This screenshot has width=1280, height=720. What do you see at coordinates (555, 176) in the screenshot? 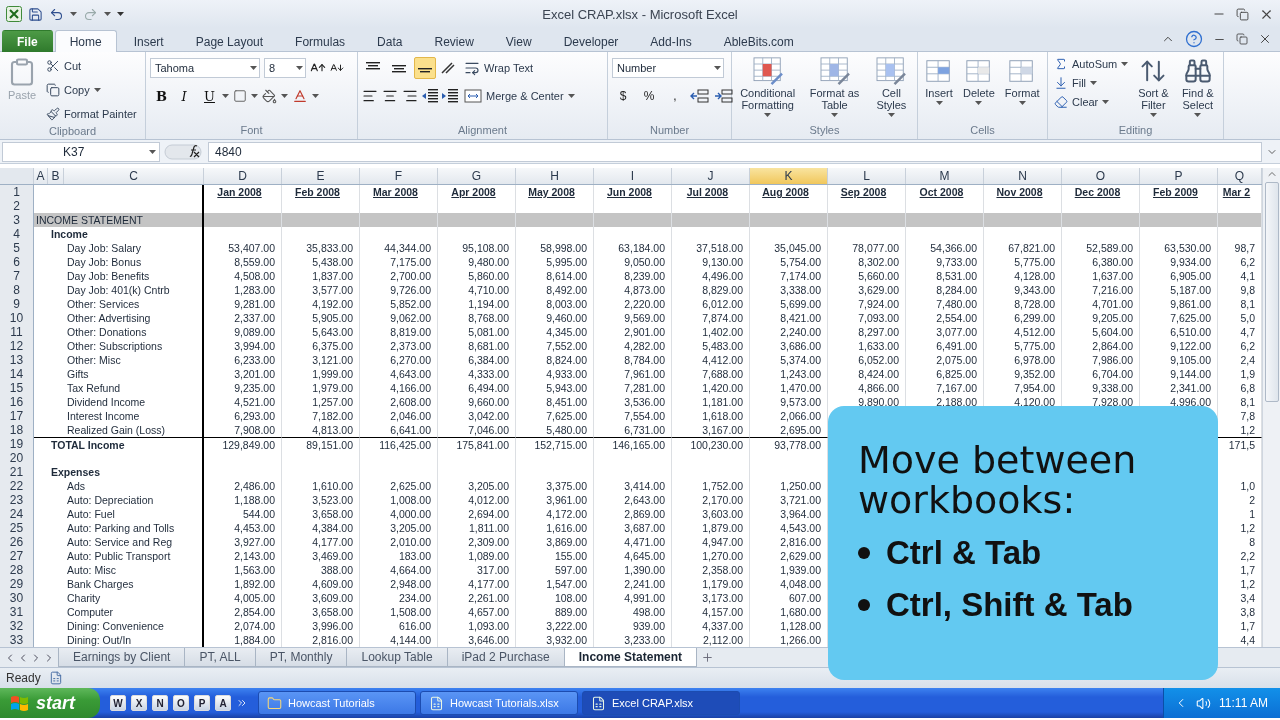
I see `column-header: H` at bounding box center [555, 176].